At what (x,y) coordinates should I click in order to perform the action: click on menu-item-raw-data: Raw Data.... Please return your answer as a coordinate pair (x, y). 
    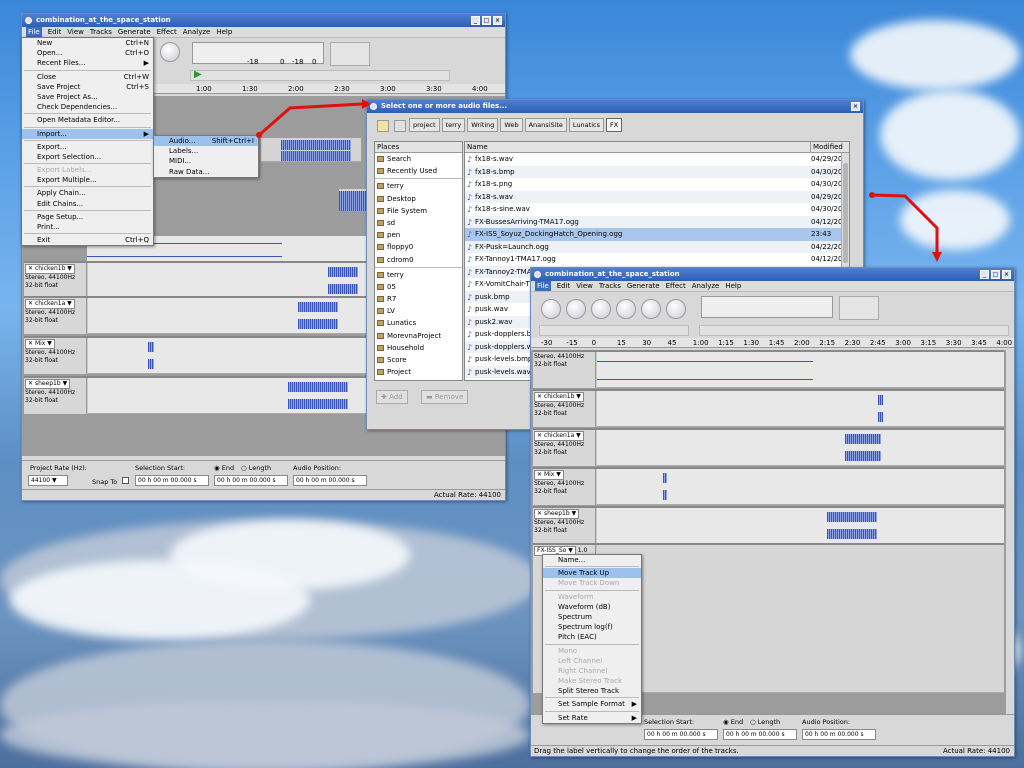
    Looking at the image, I should click on (206, 172).